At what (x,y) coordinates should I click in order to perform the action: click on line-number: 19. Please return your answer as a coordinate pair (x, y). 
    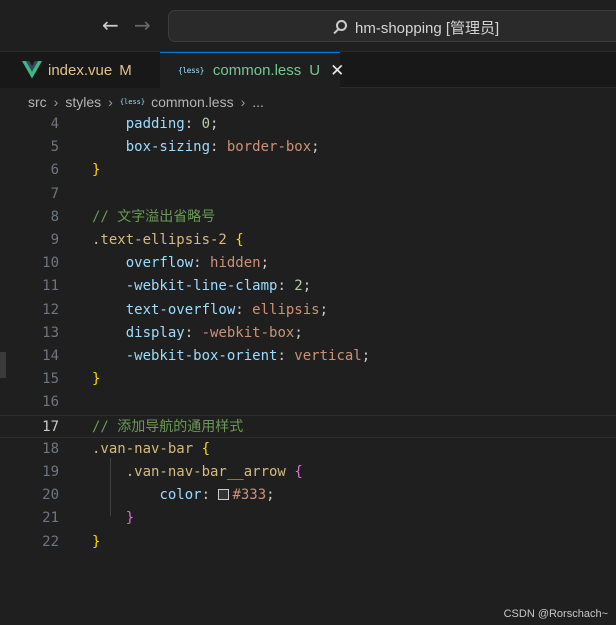
    Looking at the image, I should click on (50, 472).